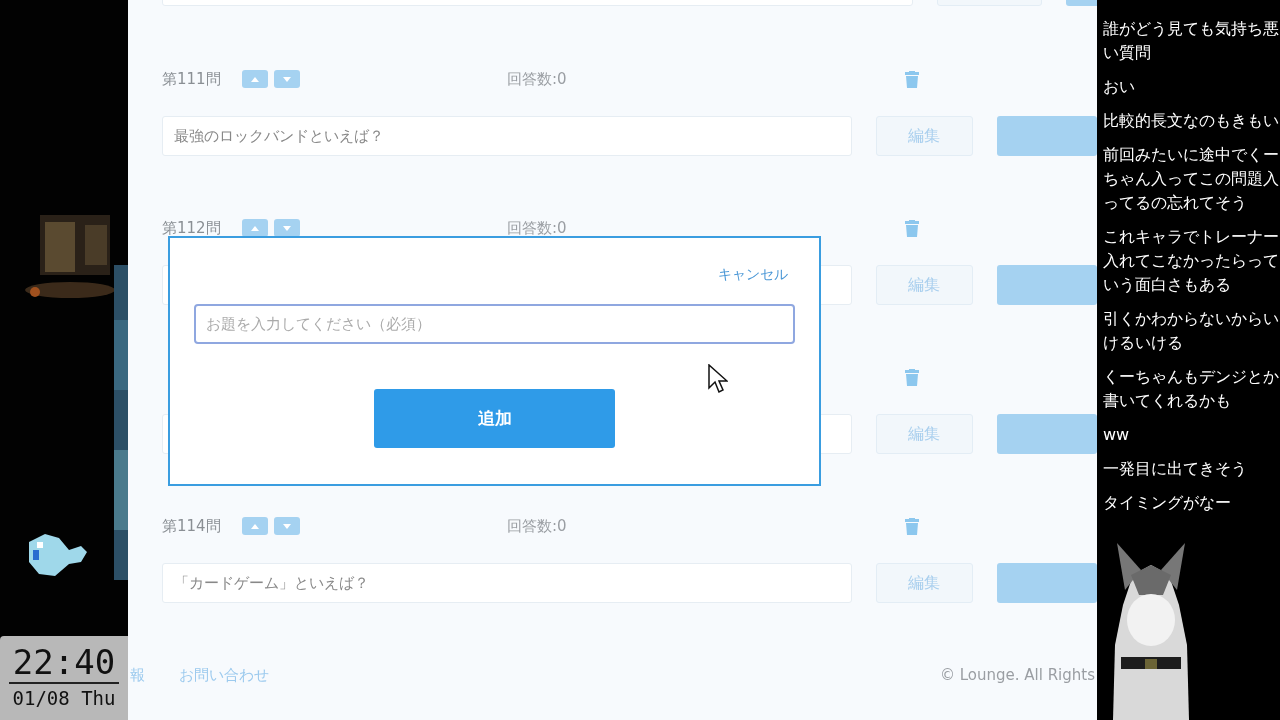  I want to click on clock-time: 22:40, so click(64, 663).